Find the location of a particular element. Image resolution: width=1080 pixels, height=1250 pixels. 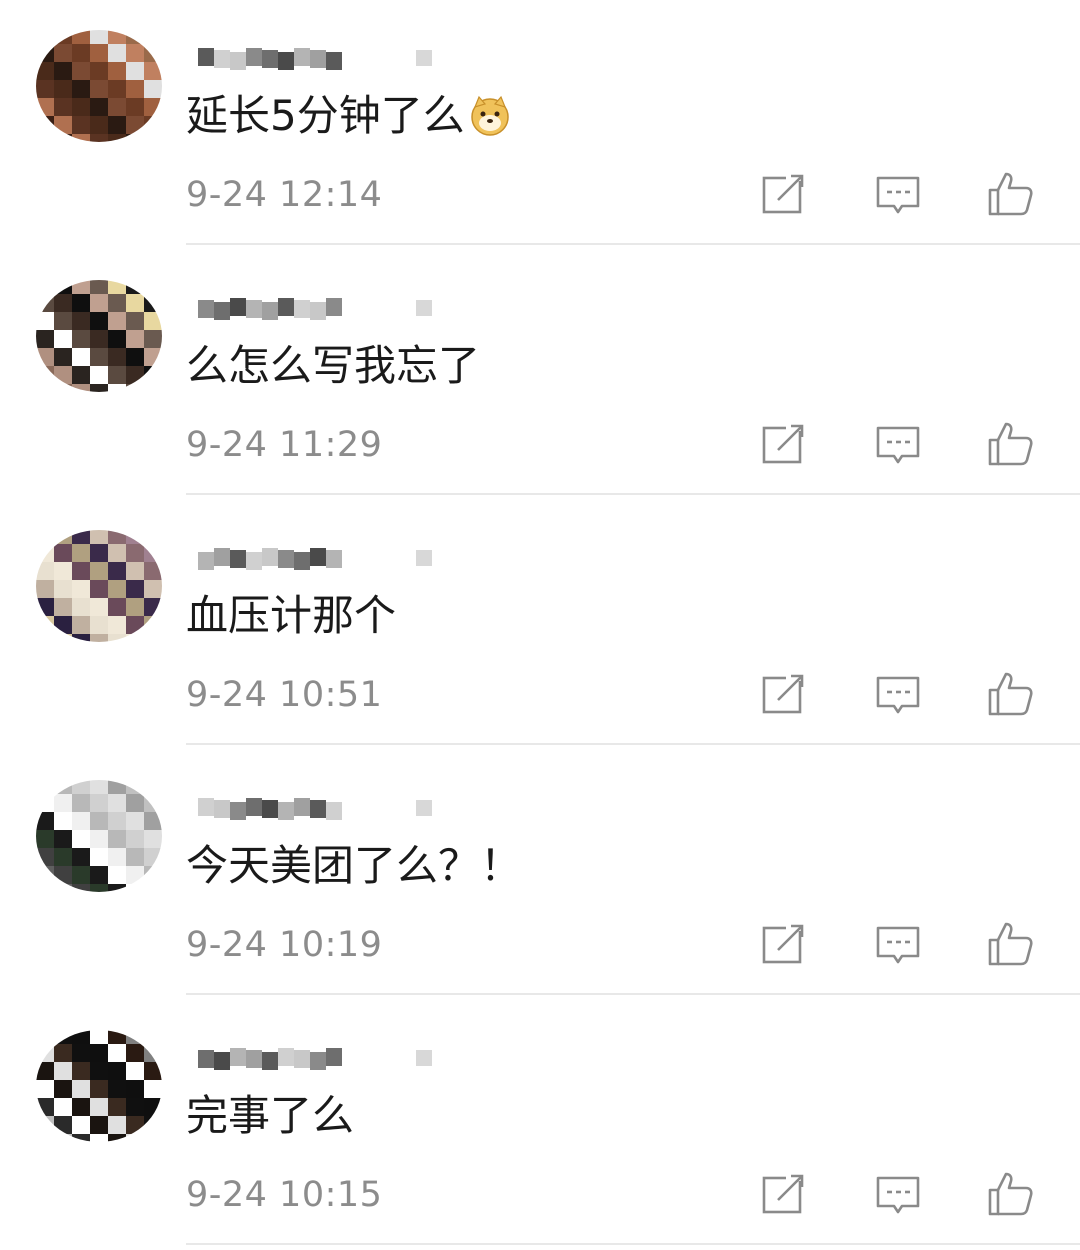

comment-timestamp: 9-24 12:14 is located at coordinates (284, 195).